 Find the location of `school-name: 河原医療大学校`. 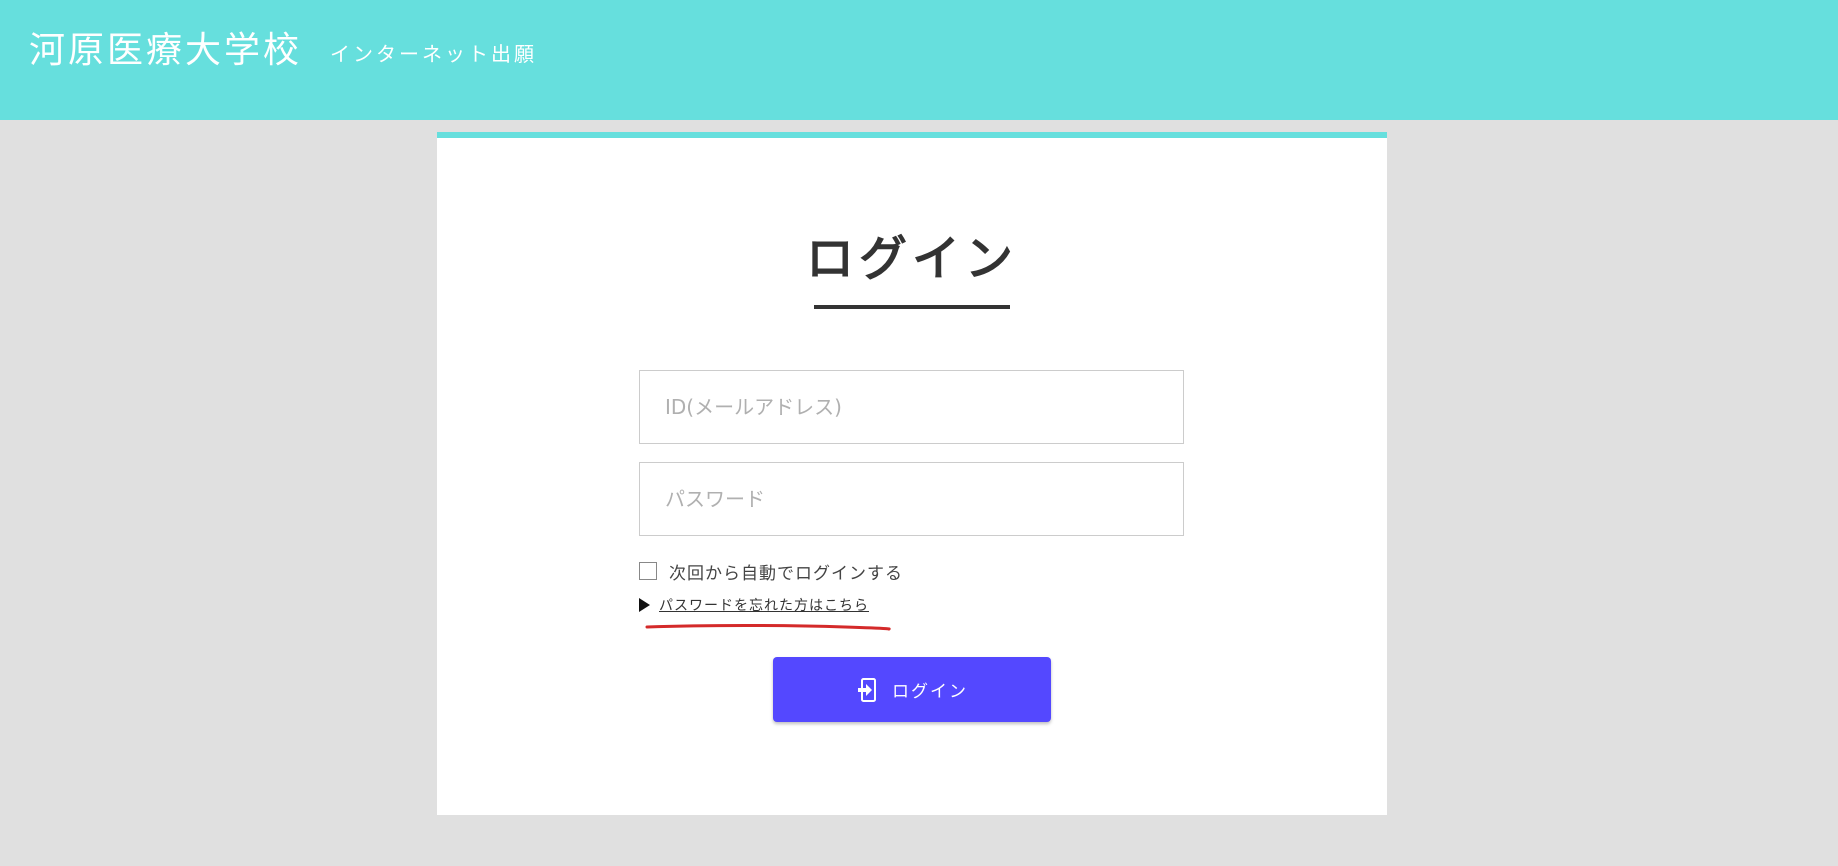

school-name: 河原医療大学校 is located at coordinates (166, 50).